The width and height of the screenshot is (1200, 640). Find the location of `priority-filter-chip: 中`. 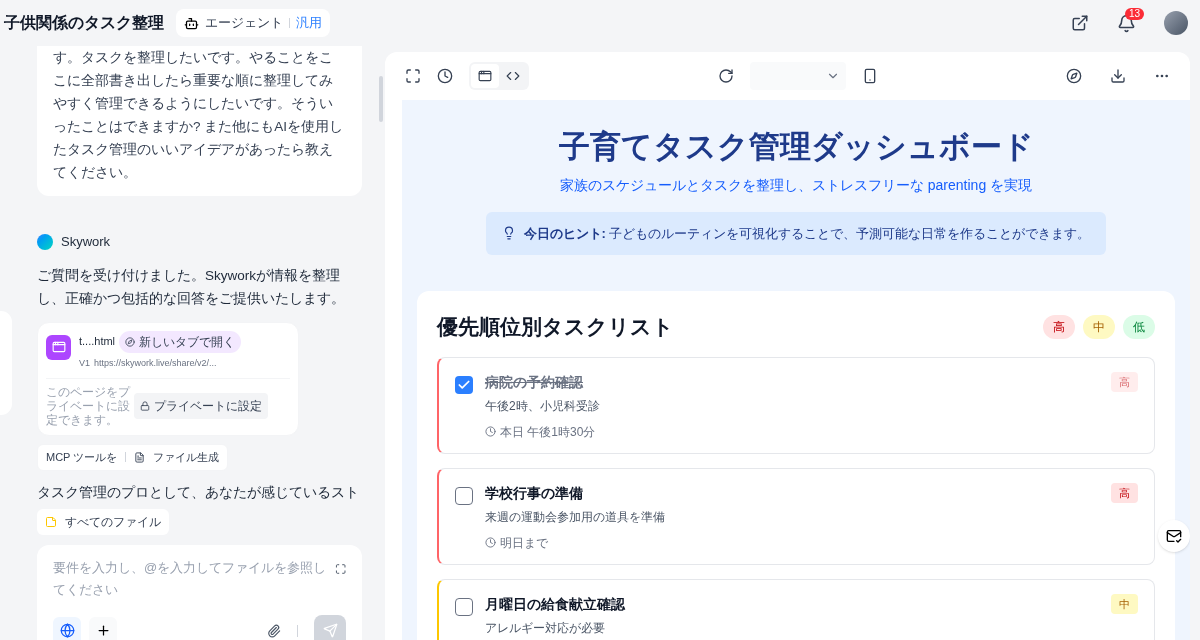

priority-filter-chip: 中 is located at coordinates (1099, 326).